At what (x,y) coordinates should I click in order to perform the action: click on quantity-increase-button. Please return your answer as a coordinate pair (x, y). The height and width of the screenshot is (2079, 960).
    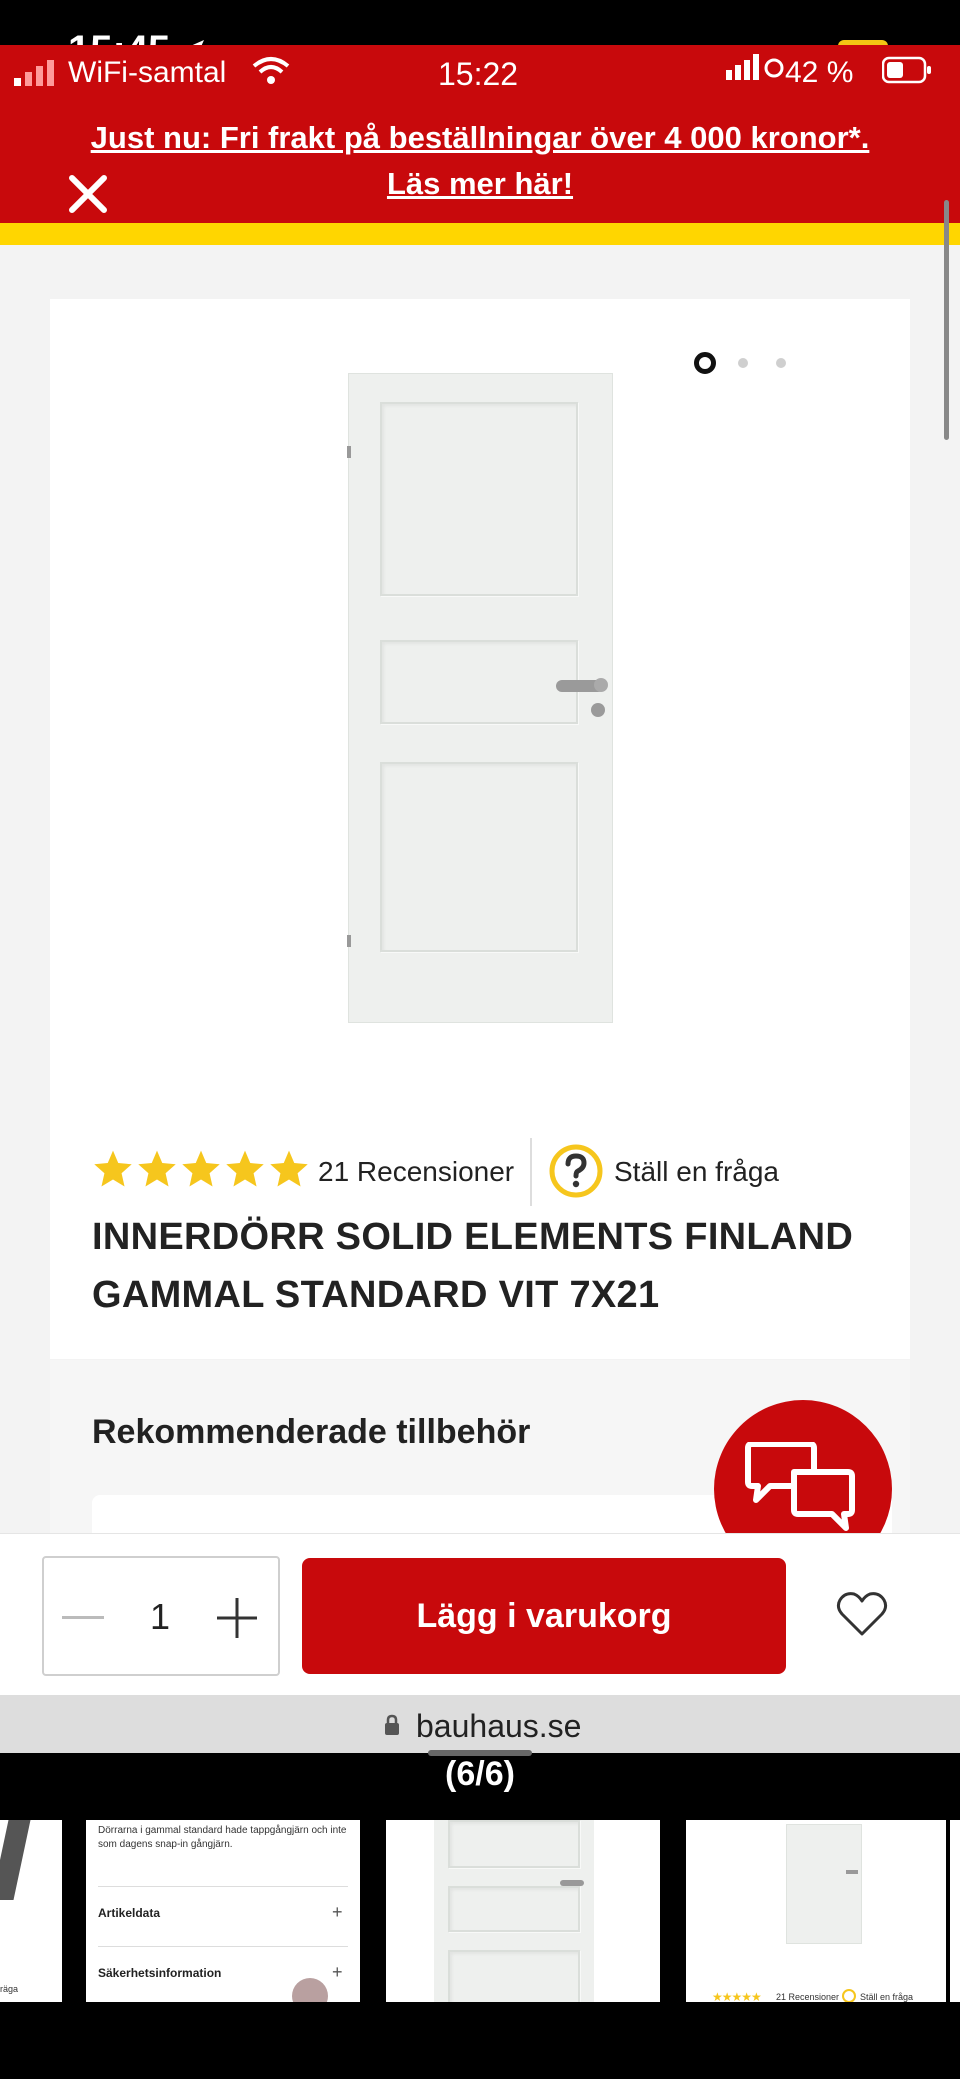
    Looking at the image, I should click on (237, 1618).